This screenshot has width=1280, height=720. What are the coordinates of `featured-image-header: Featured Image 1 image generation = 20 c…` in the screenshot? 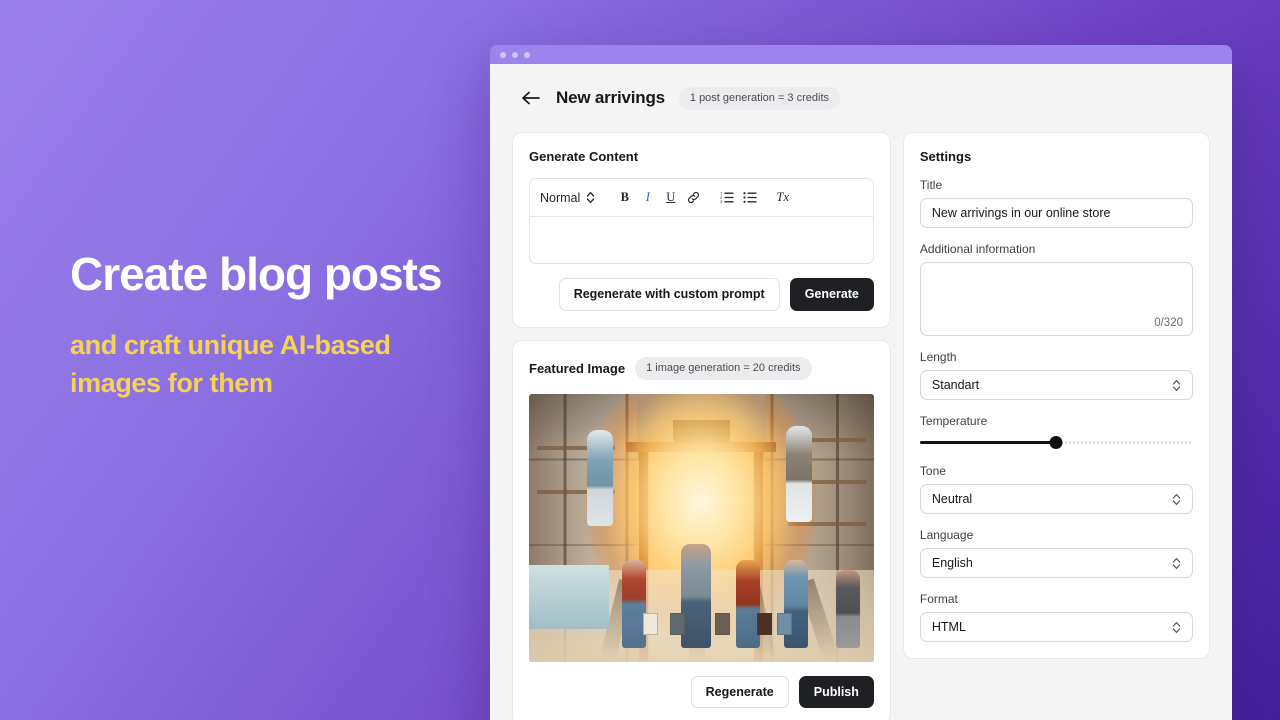 It's located at (701, 368).